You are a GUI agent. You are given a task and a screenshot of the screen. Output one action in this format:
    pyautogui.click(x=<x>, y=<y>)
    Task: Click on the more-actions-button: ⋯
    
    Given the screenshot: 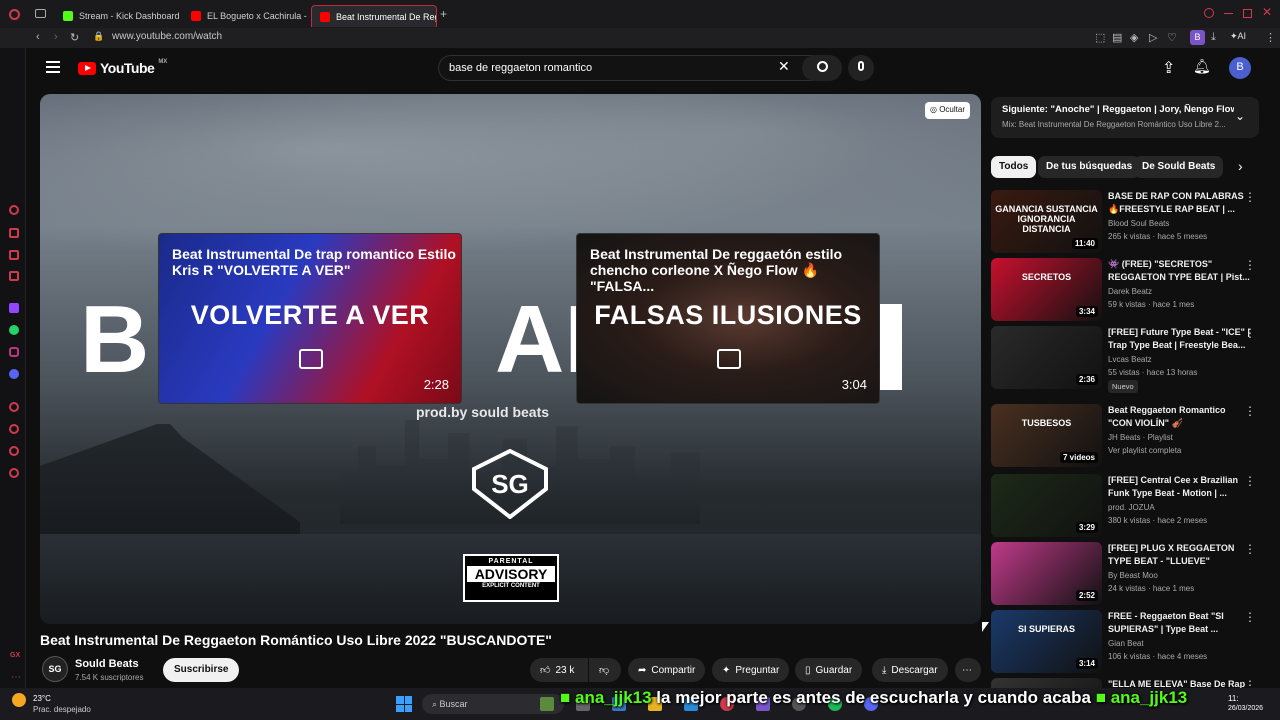 What is the action you would take?
    pyautogui.click(x=968, y=670)
    